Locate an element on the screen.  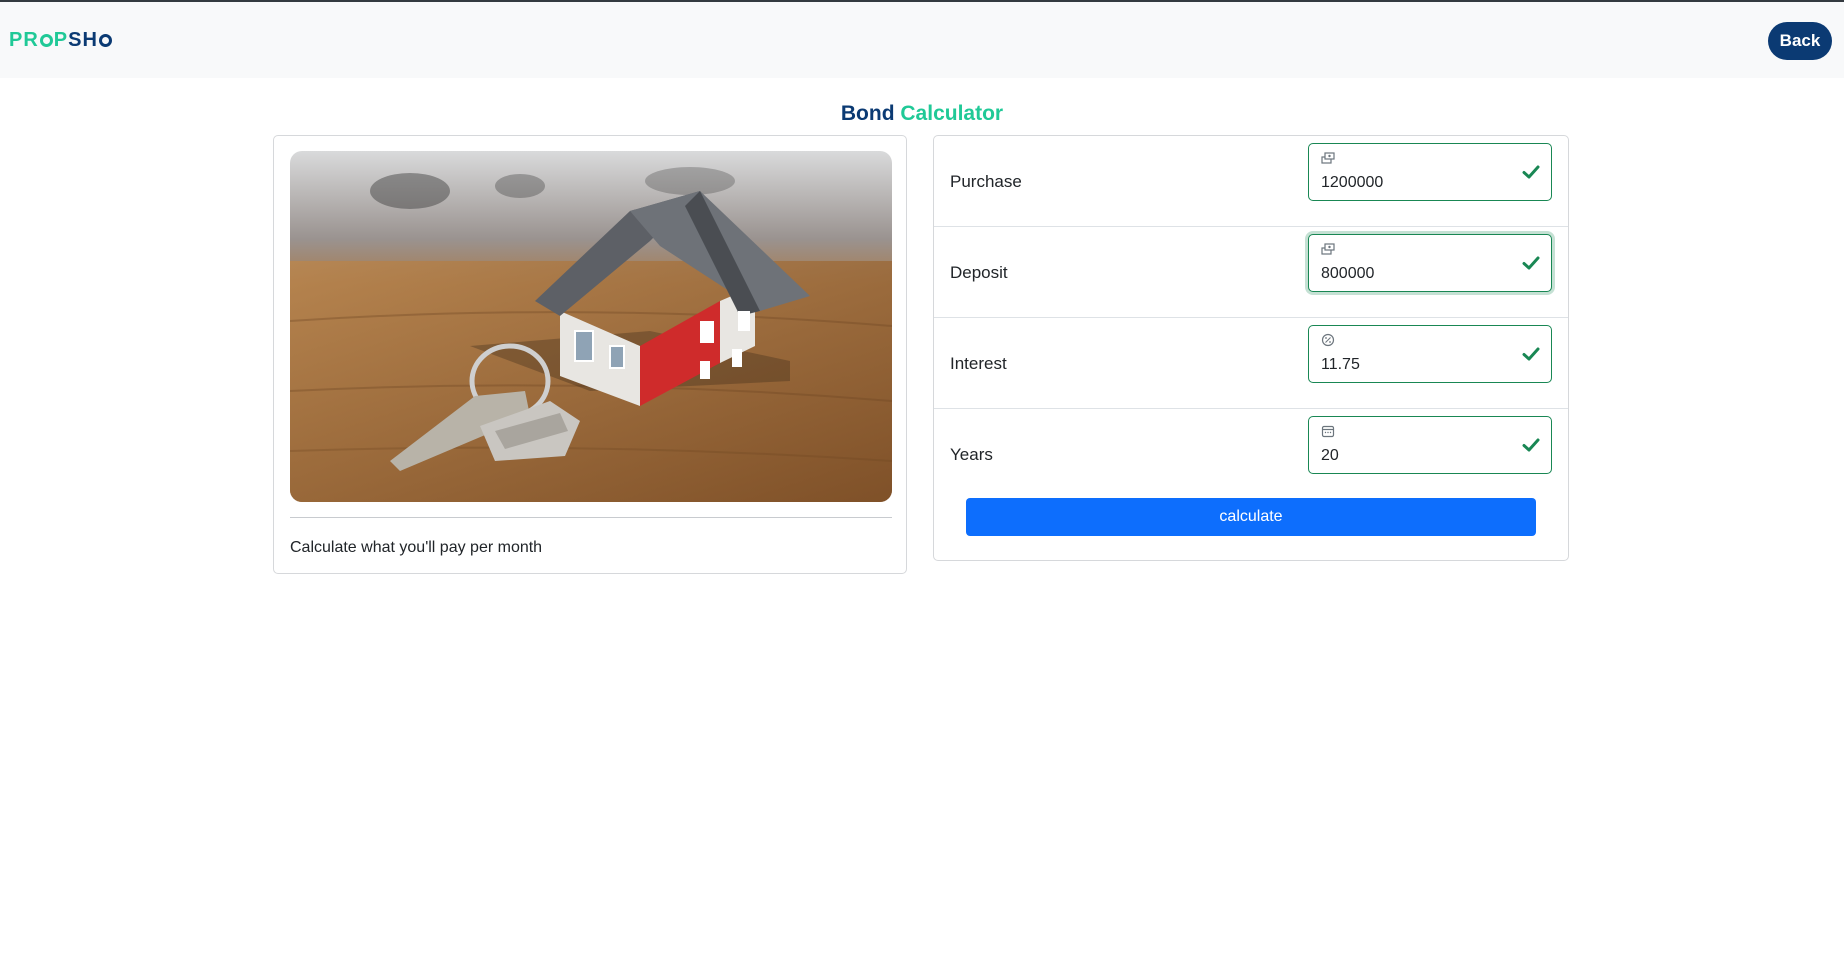
deposit-label: Deposit is located at coordinates (979, 272).